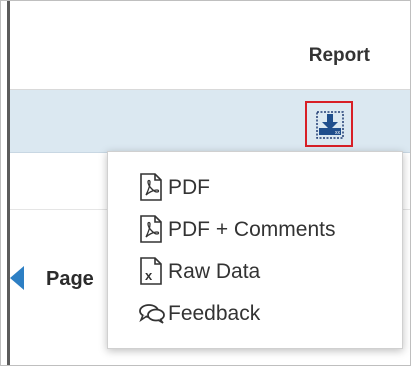  Describe the element at coordinates (214, 271) in the screenshot. I see `menu-item-raw-data-label: Raw Data` at that location.